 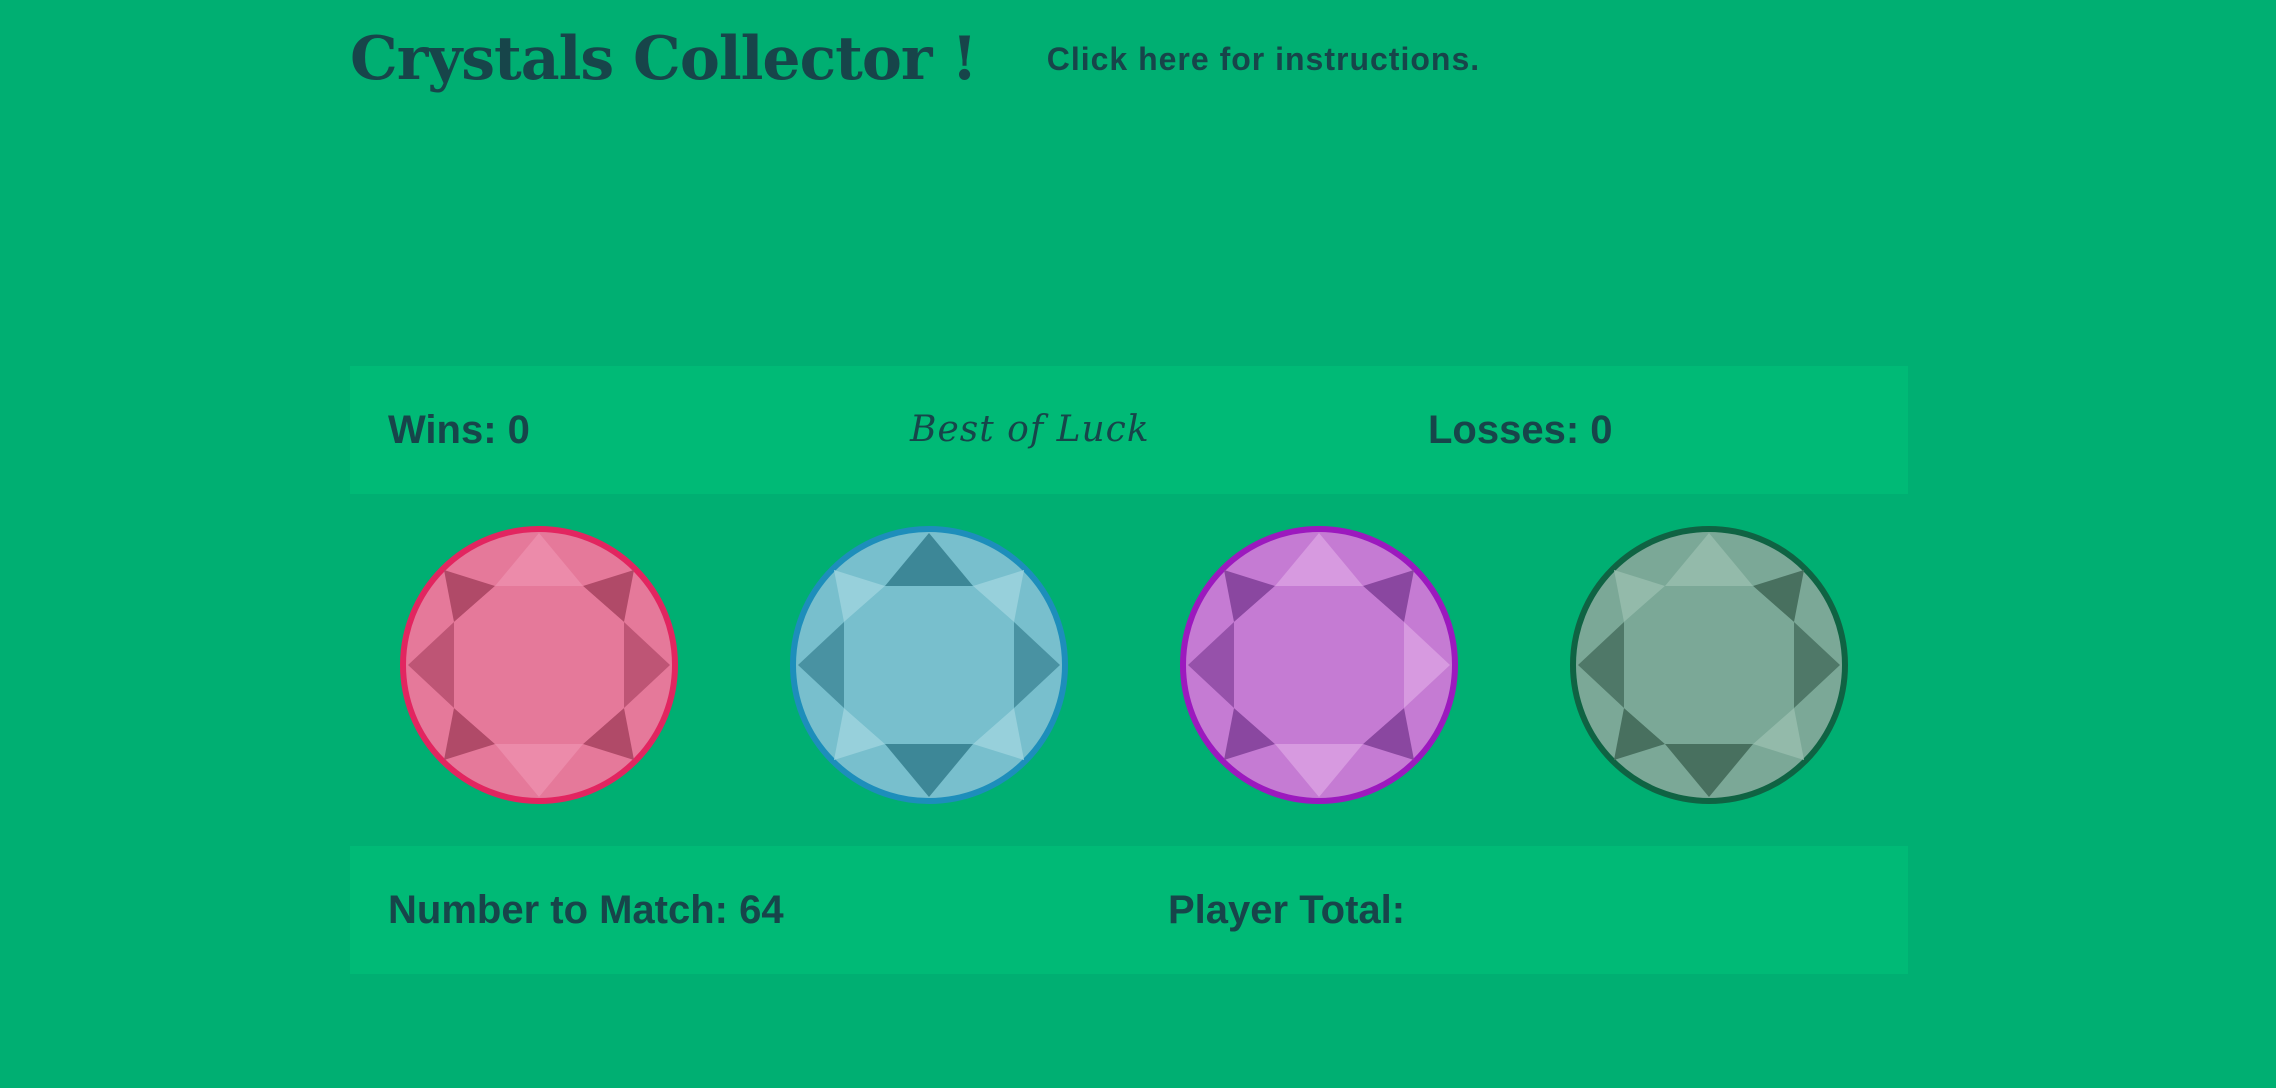 I want to click on match-panel: Number to Match: 64 Player Total:, so click(x=1129, y=910).